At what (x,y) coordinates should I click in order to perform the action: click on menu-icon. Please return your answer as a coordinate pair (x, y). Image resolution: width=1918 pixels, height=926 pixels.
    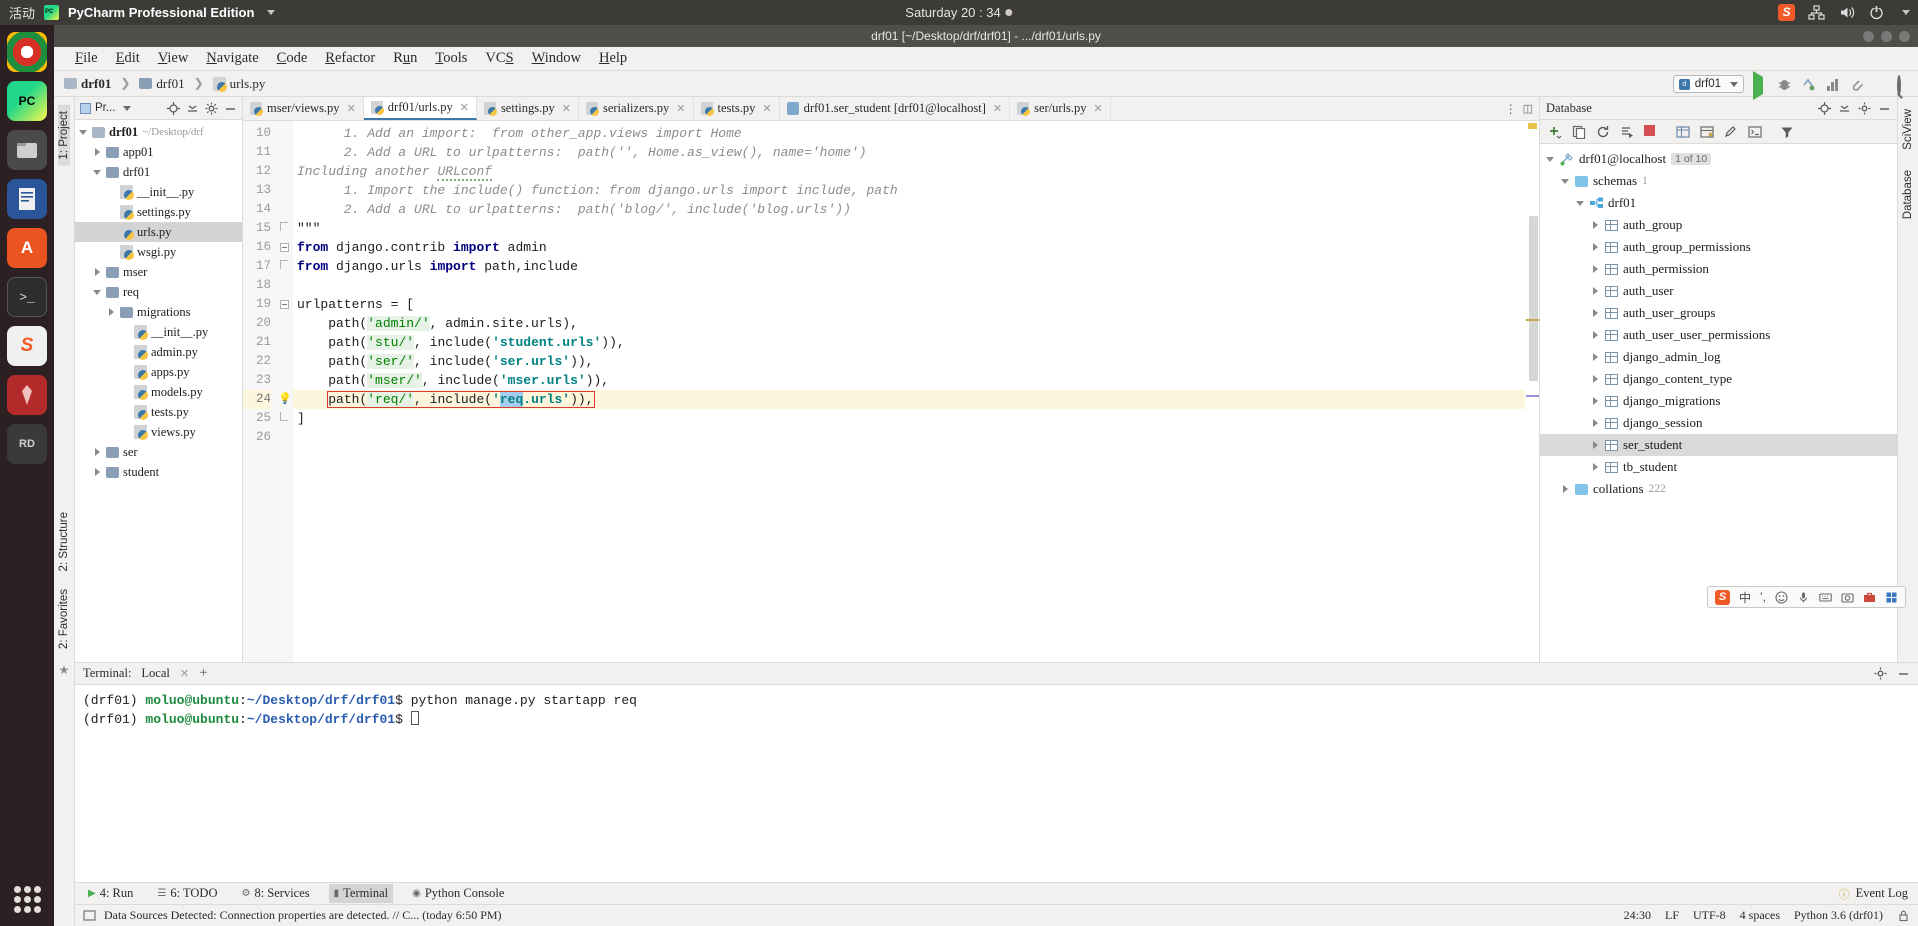
    Looking at the image, I should click on (1891, 597).